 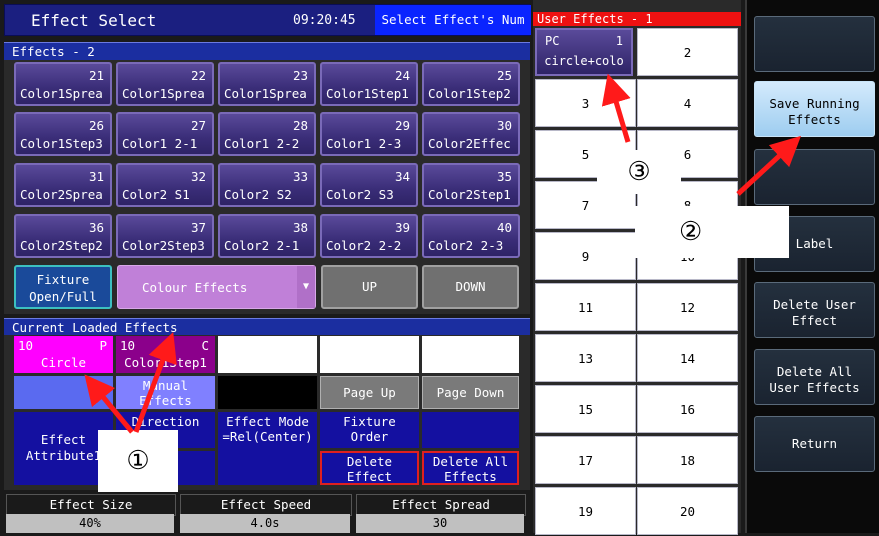 What do you see at coordinates (155, 382) in the screenshot?
I see `arrow-1b` at bounding box center [155, 382].